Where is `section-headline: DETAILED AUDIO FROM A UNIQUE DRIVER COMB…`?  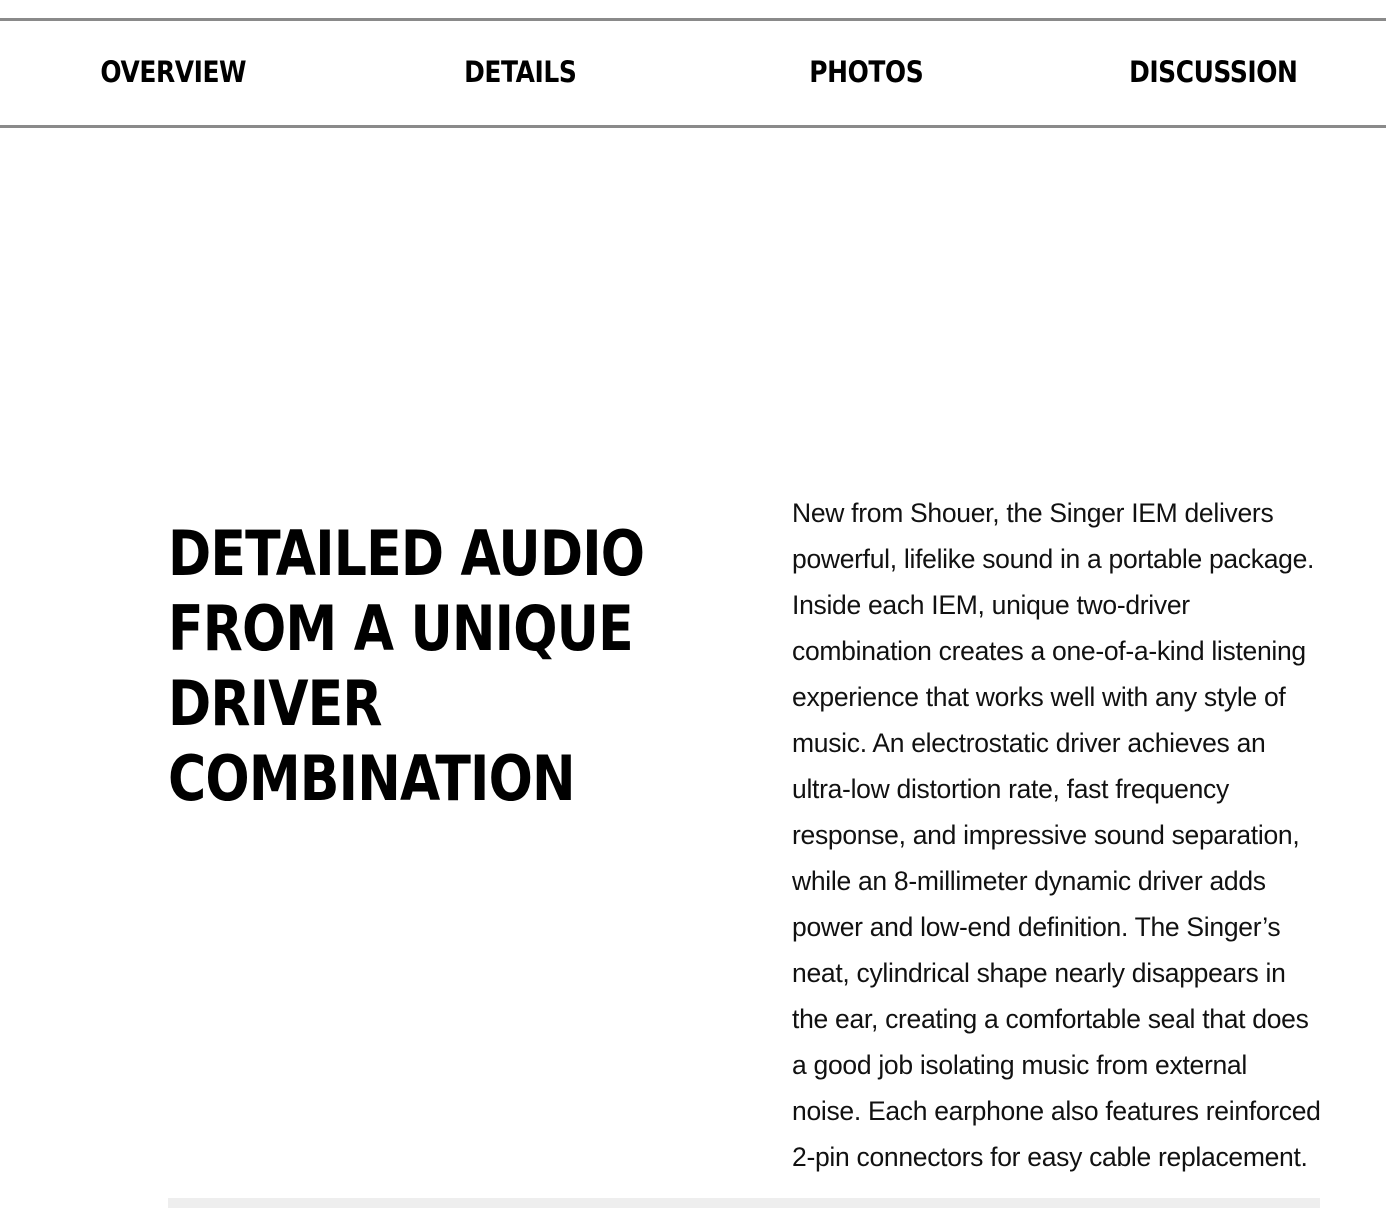 section-headline: DETAILED AUDIO FROM A UNIQUE DRIVER COMB… is located at coordinates (406, 666).